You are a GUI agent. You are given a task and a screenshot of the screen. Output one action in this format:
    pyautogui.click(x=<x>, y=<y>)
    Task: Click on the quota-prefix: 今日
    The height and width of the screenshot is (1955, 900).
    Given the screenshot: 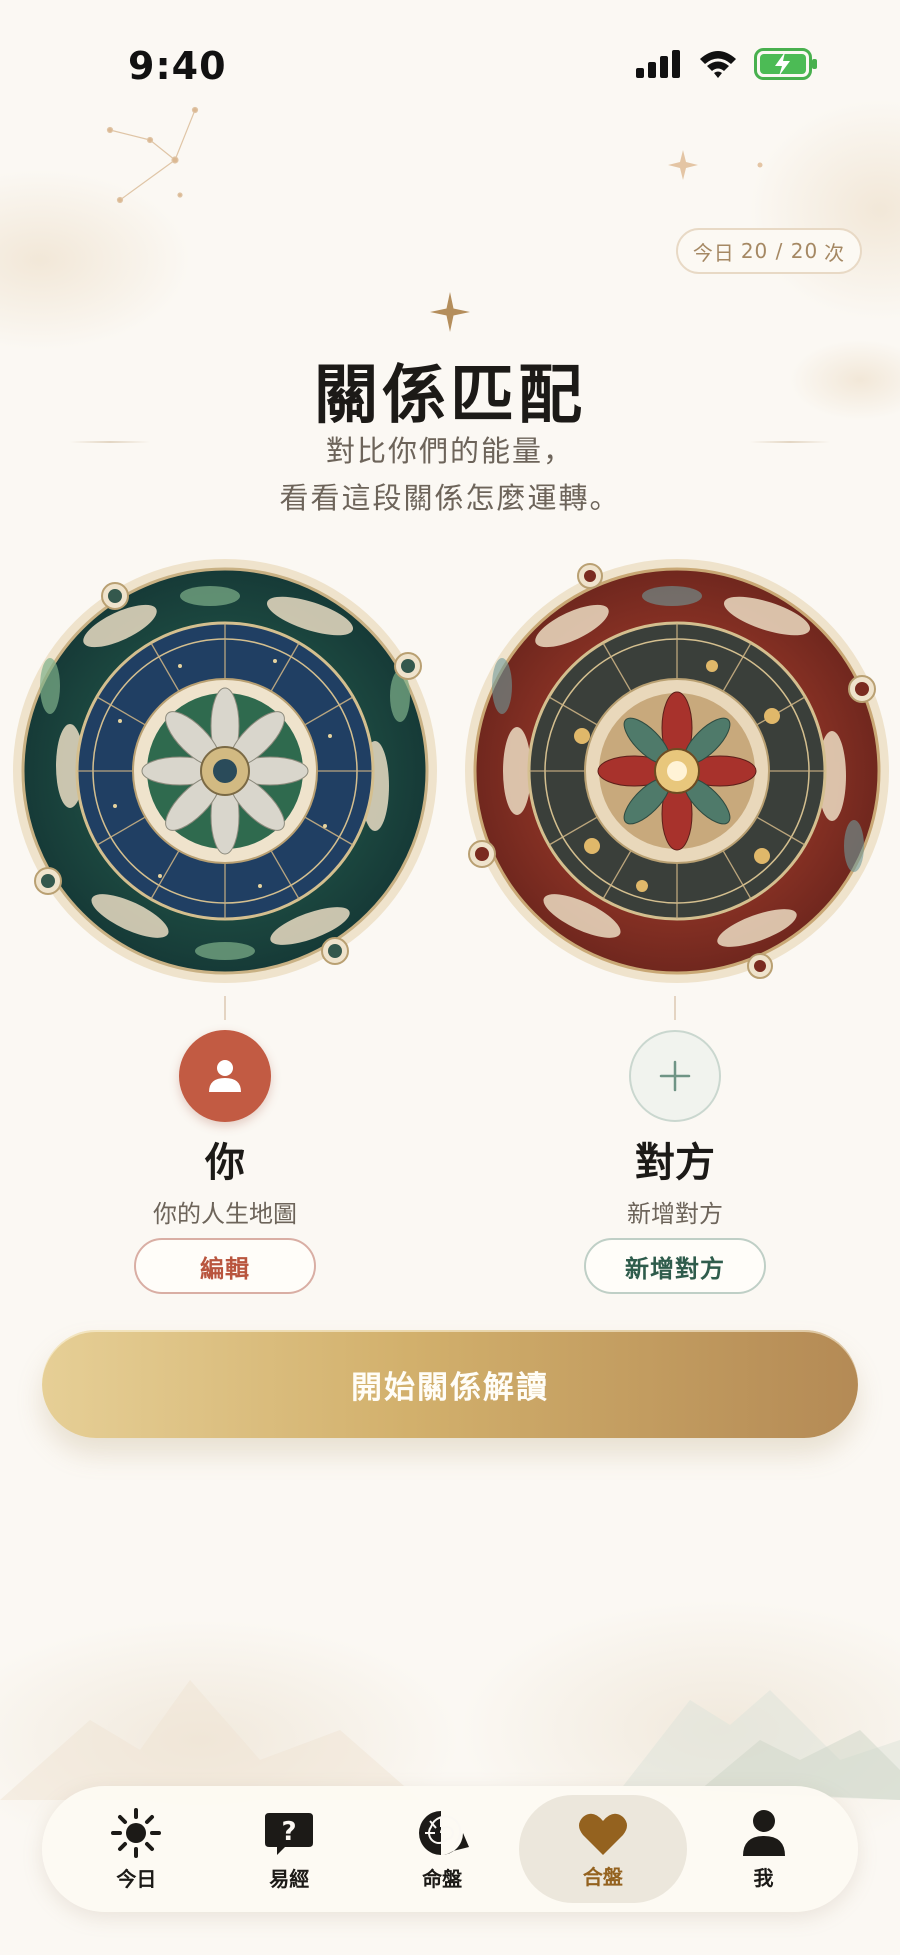 What is the action you would take?
    pyautogui.click(x=713, y=252)
    